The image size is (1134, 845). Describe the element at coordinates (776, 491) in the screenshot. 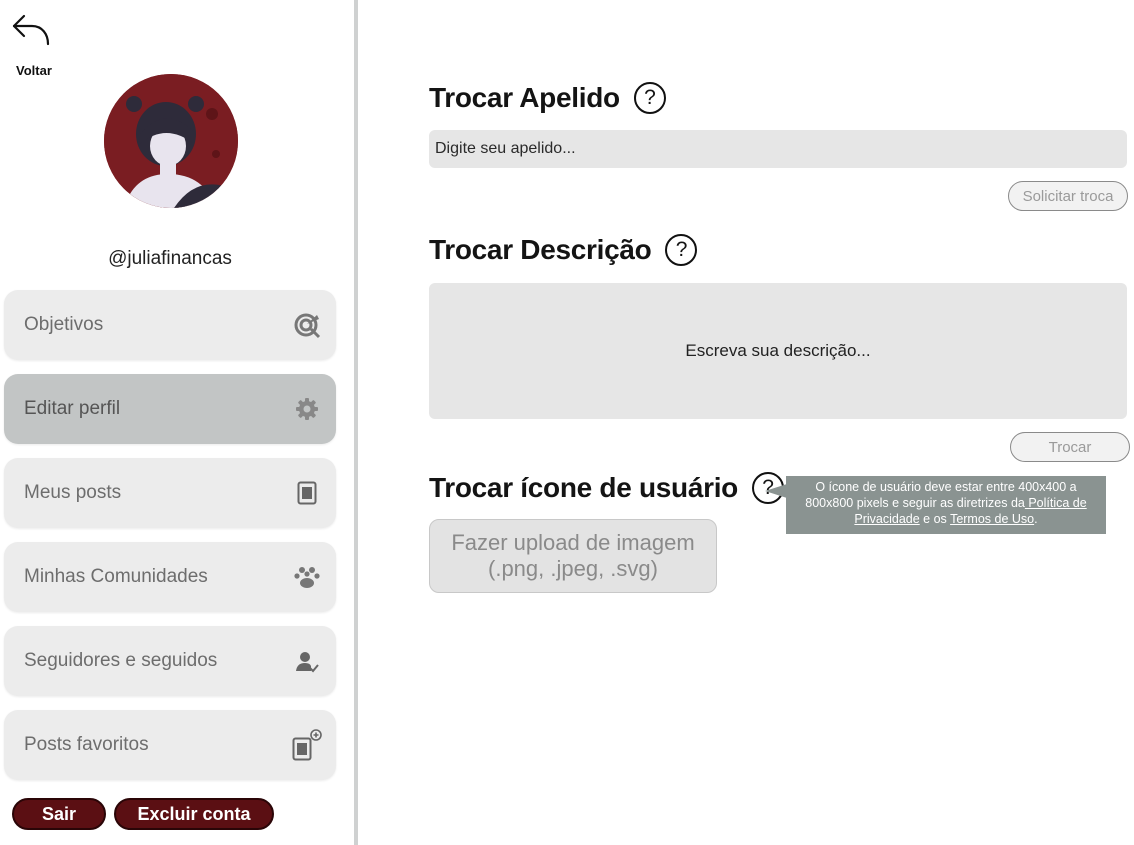

I see `tooltip-pointer` at that location.